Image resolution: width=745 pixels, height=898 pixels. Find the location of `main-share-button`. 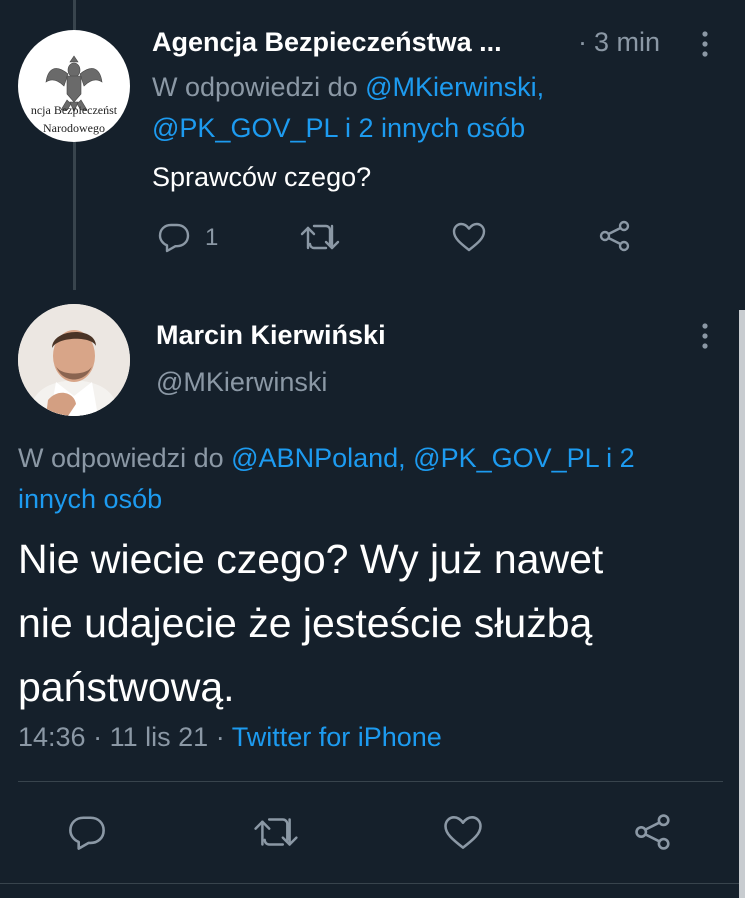

main-share-button is located at coordinates (653, 832).